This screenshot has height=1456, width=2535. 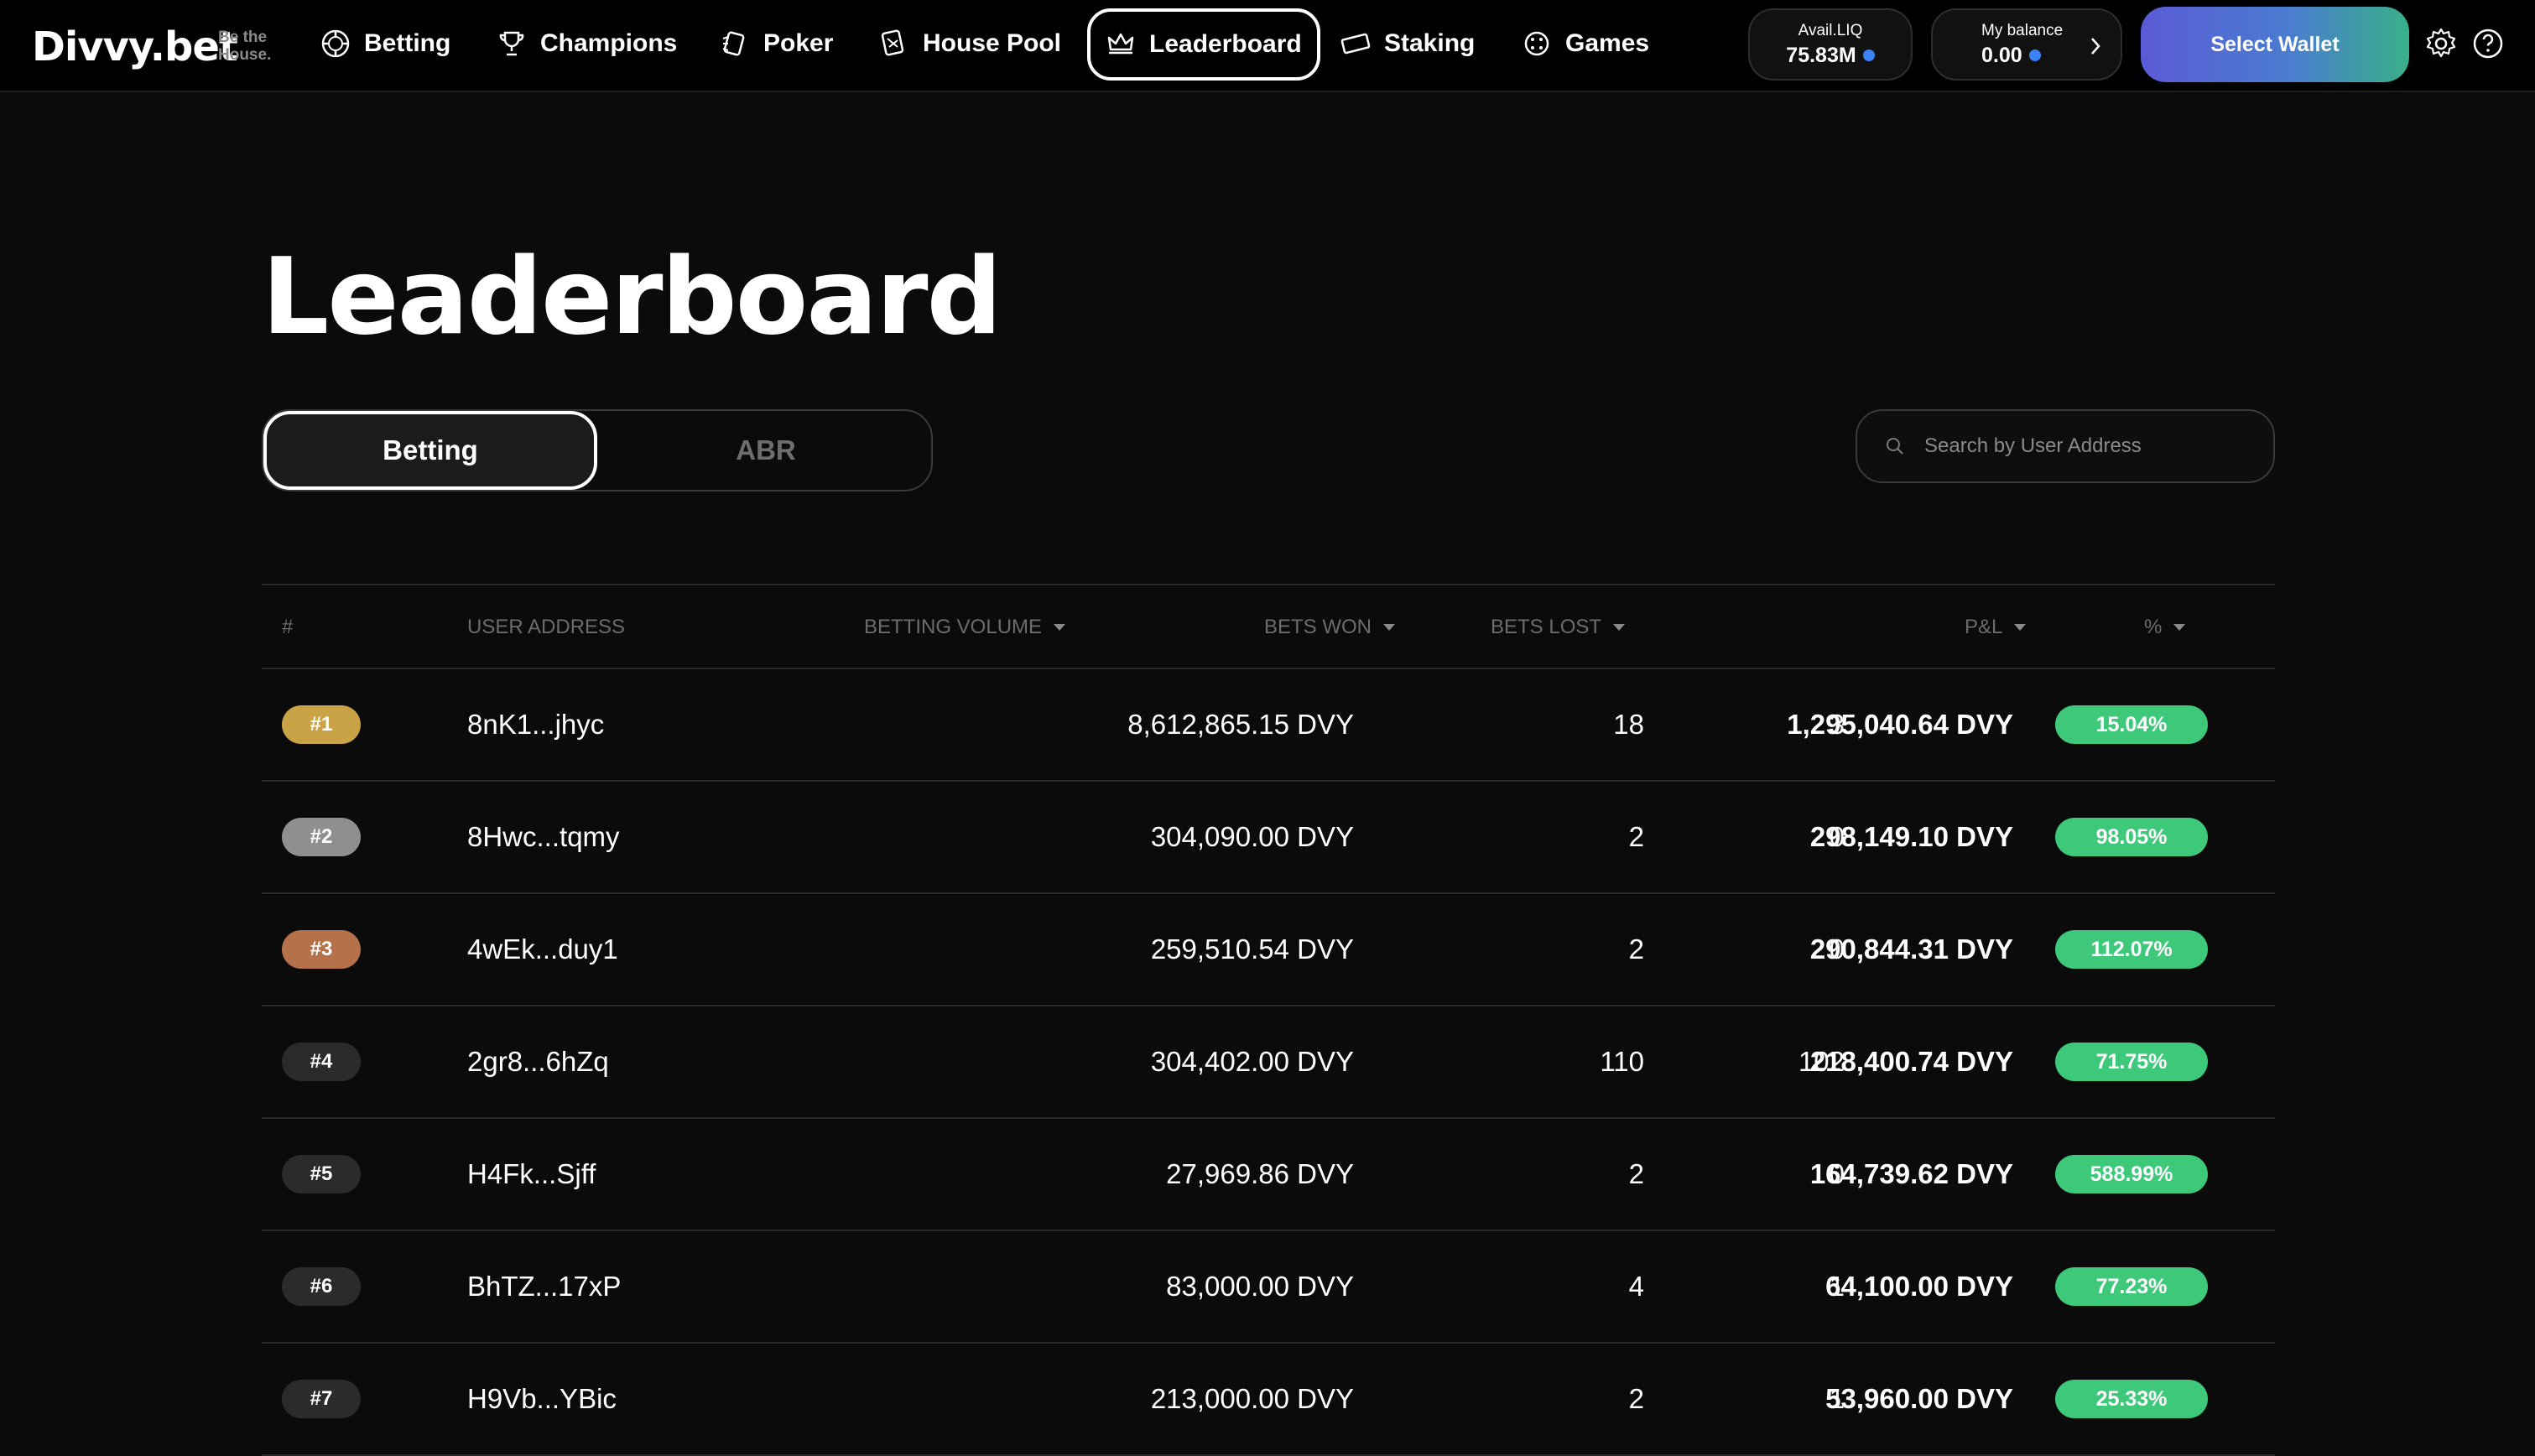 What do you see at coordinates (1546, 627) in the screenshot?
I see `col-bets-lost-label: BETS LOST` at bounding box center [1546, 627].